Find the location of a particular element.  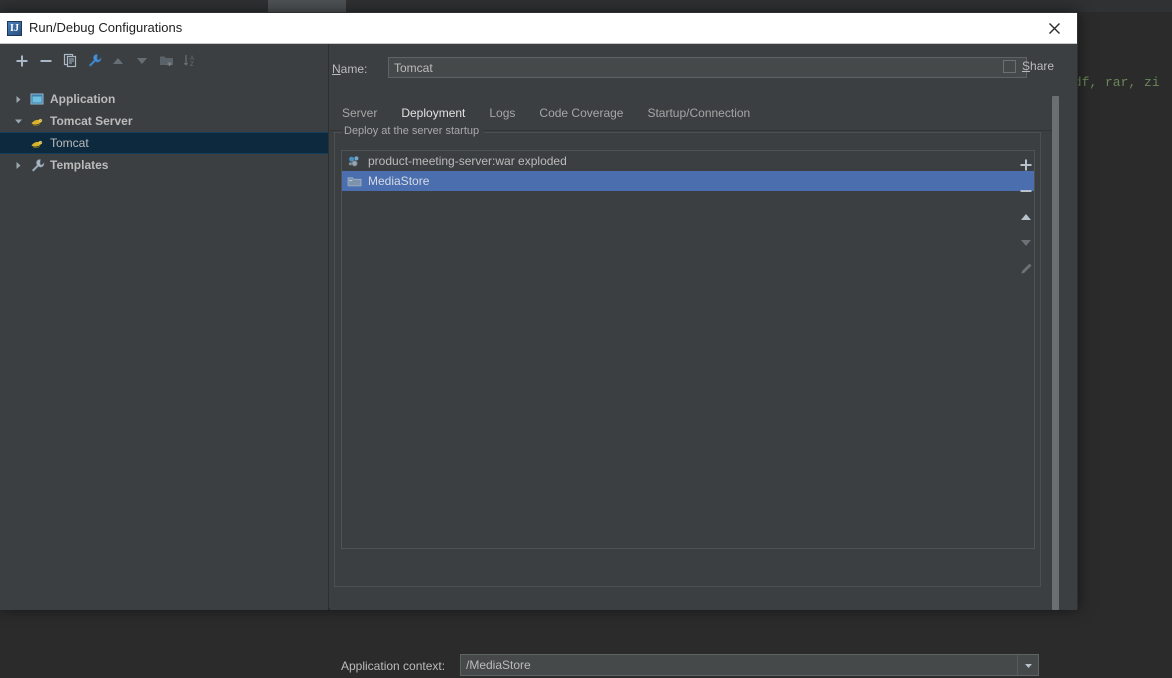

copy-icon is located at coordinates (70, 60).